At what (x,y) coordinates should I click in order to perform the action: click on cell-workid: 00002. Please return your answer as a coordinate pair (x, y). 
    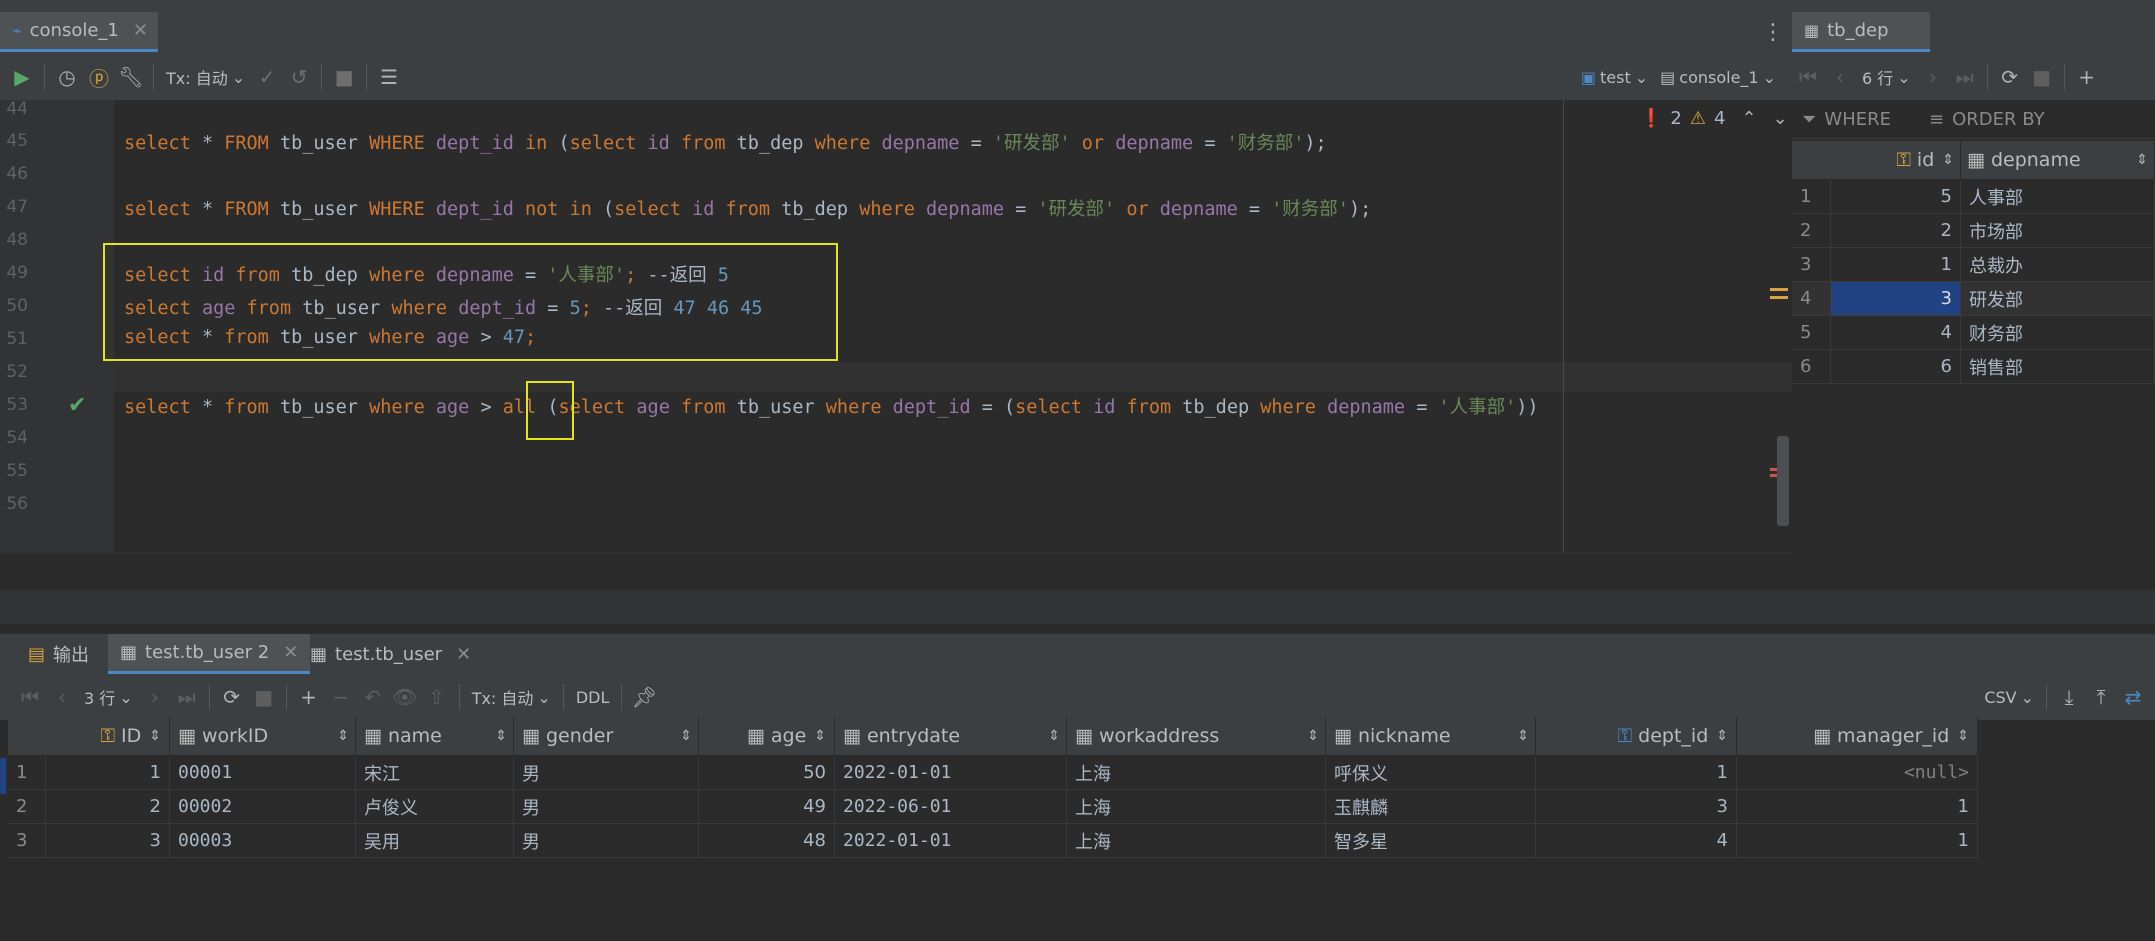
    Looking at the image, I should click on (263, 807).